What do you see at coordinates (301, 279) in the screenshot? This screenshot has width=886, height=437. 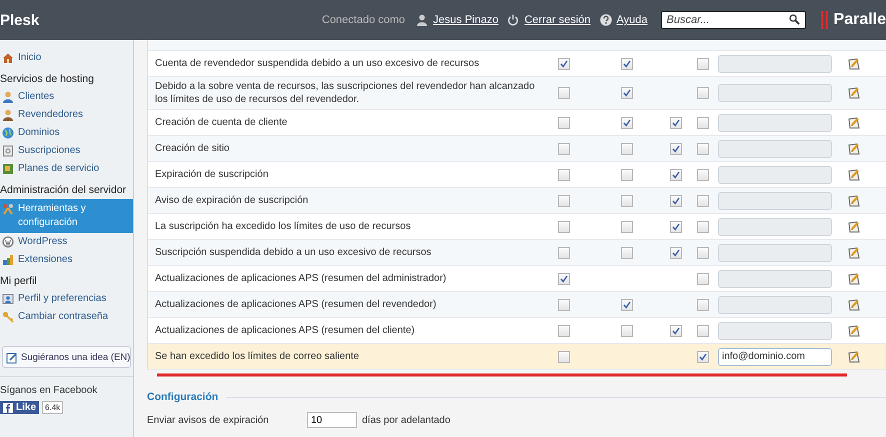 I see `notification-name: Actualizaciones de aplicaciones APS (resumen del administrador)` at bounding box center [301, 279].